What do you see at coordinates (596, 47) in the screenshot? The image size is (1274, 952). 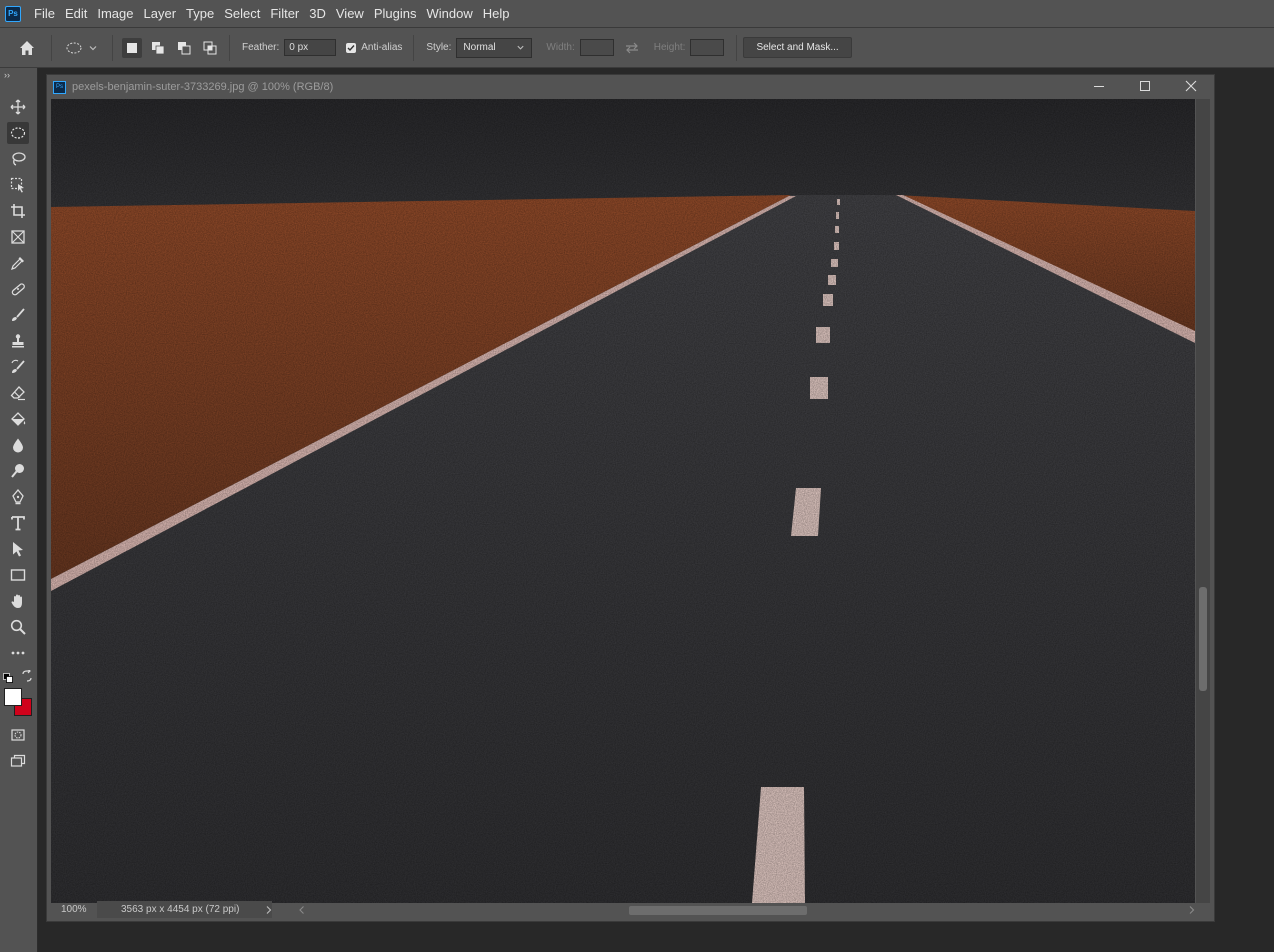 I see `width-input` at bounding box center [596, 47].